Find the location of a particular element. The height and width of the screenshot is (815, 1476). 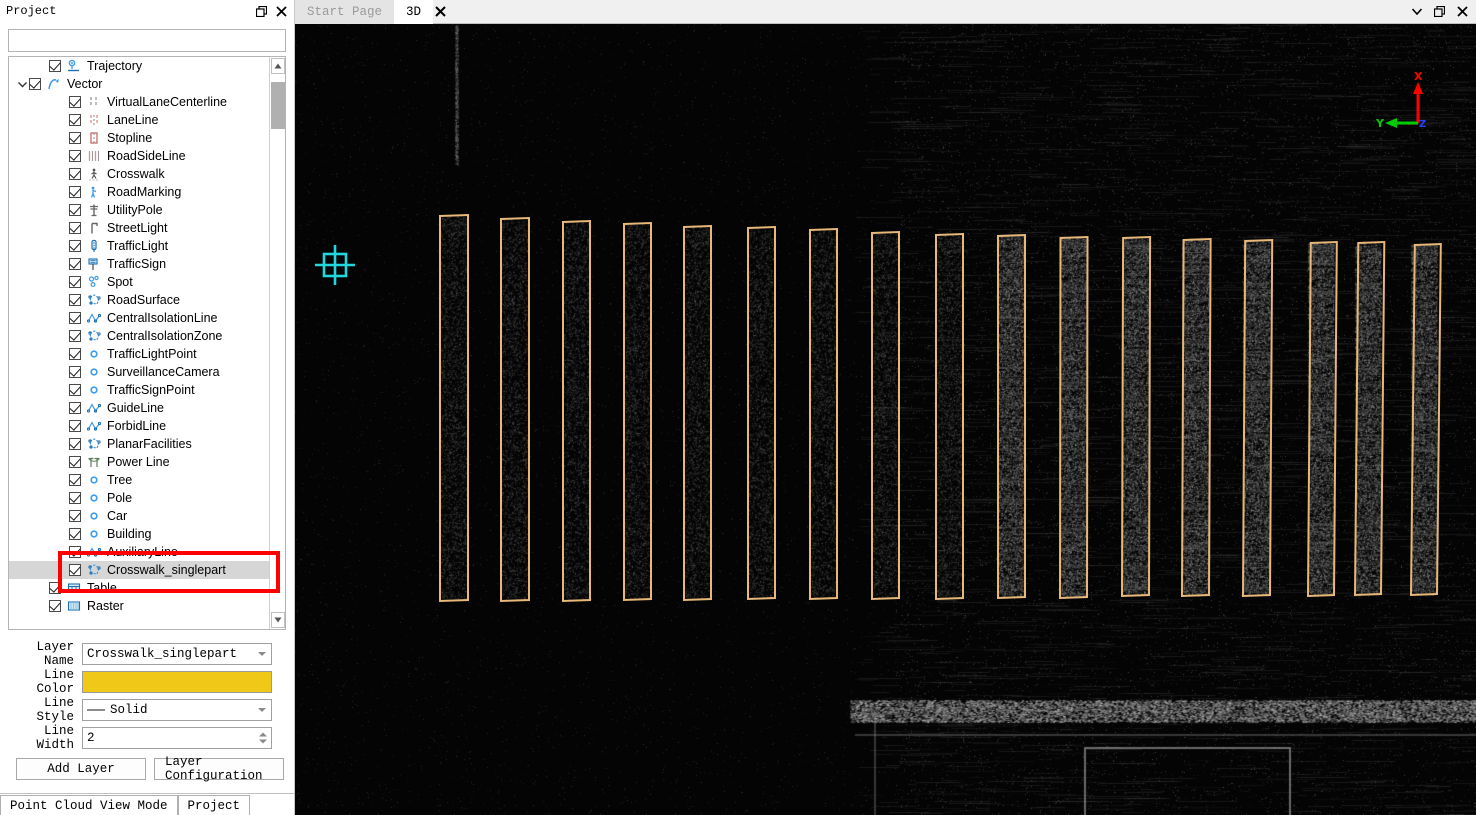

tree-item-centralisolationzone: CentralIsolationZone is located at coordinates (139, 336).